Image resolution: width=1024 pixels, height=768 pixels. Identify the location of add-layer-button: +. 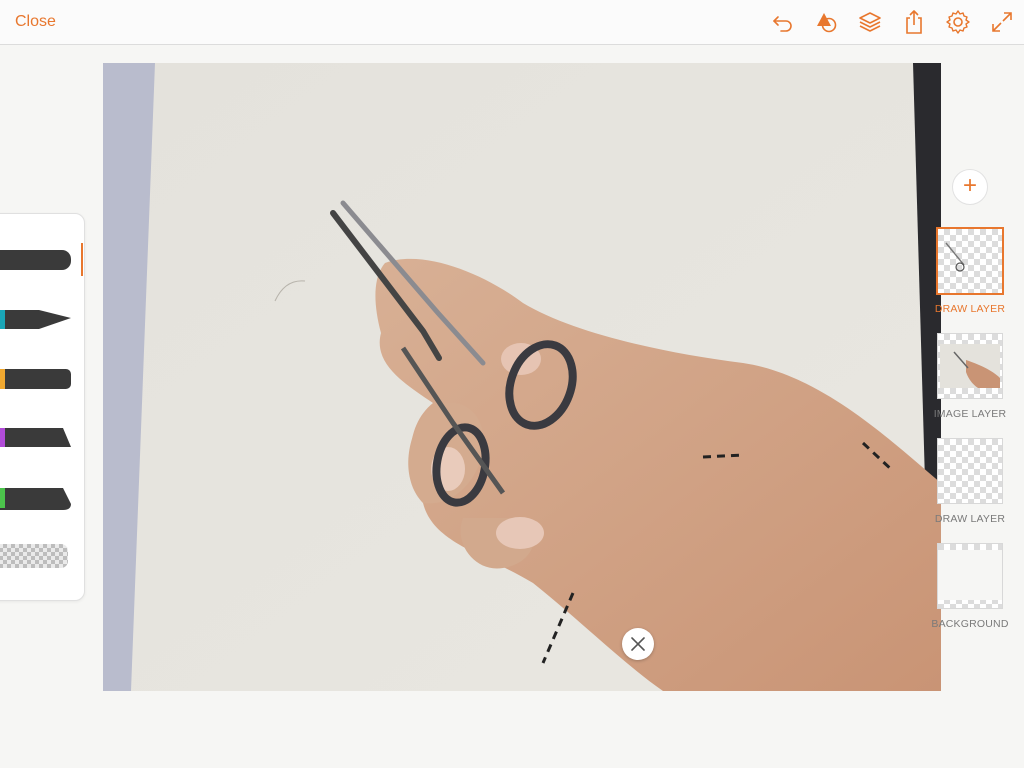
(970, 187).